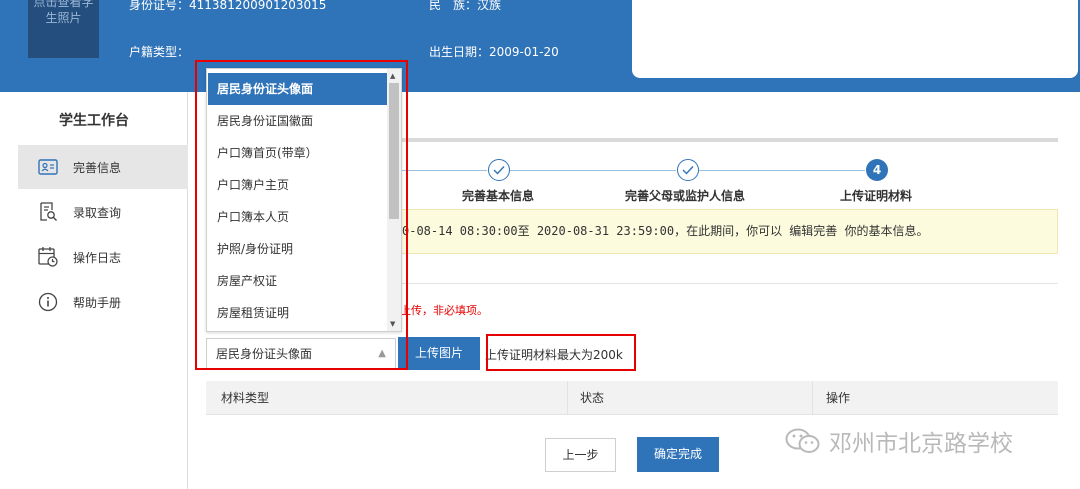 The image size is (1080, 489). Describe the element at coordinates (245, 398) in the screenshot. I see `column-header-material-type: 材料类型` at that location.